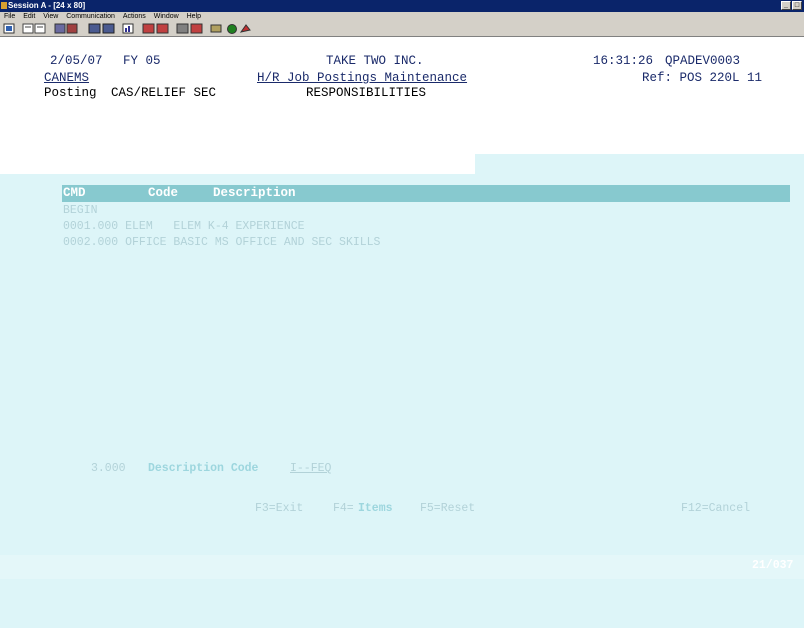  Describe the element at coordinates (702, 78) in the screenshot. I see `screen-ref: Ref: POS 220L 11` at that location.